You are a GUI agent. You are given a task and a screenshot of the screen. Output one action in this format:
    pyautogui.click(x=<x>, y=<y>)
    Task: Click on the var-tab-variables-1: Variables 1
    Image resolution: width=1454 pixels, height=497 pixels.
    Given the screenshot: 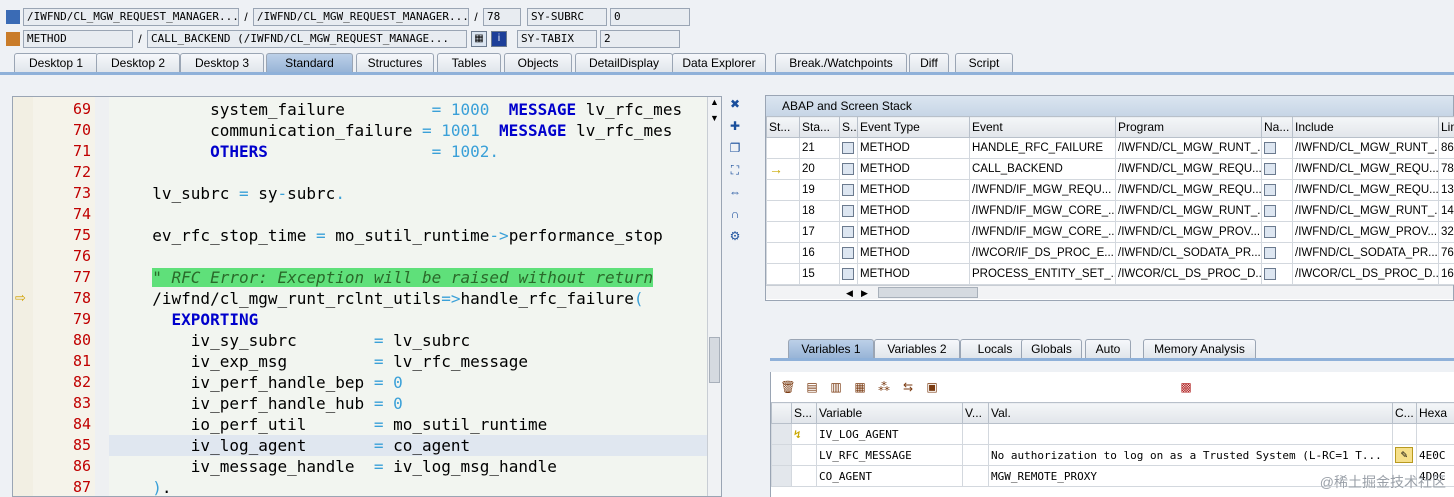 What is the action you would take?
    pyautogui.click(x=831, y=349)
    